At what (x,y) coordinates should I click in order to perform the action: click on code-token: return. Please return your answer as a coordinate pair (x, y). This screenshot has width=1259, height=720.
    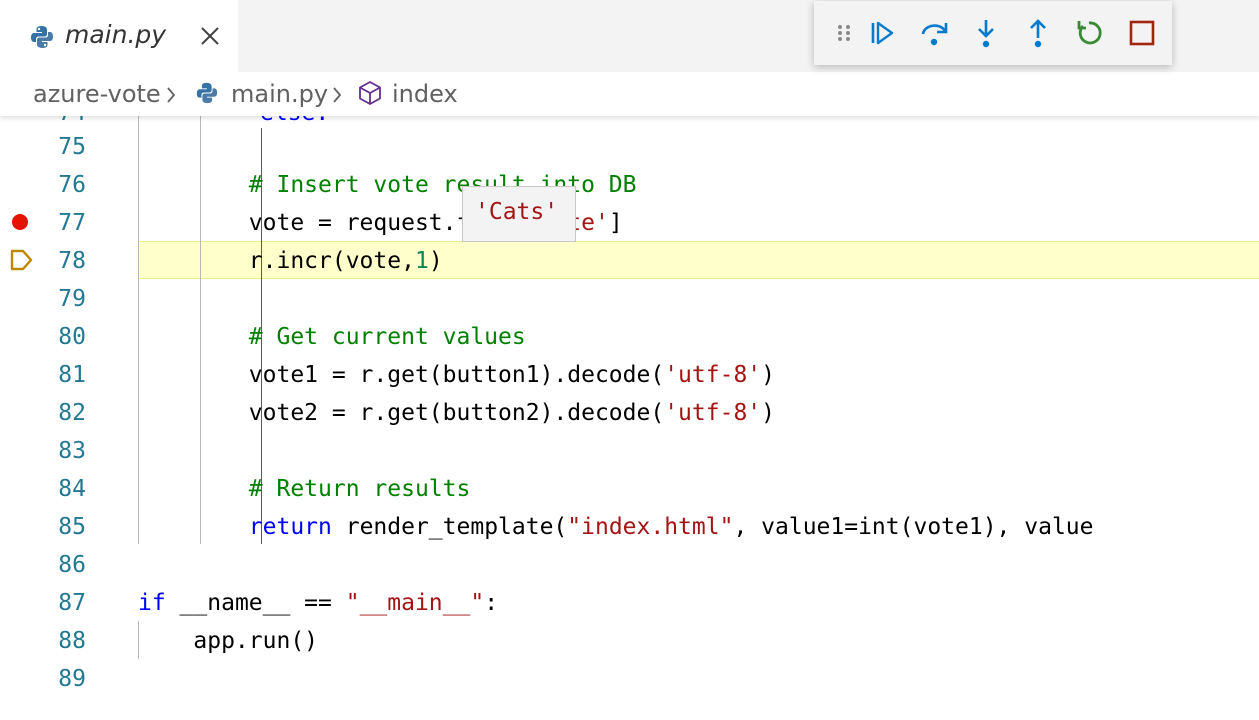
    Looking at the image, I should click on (290, 527).